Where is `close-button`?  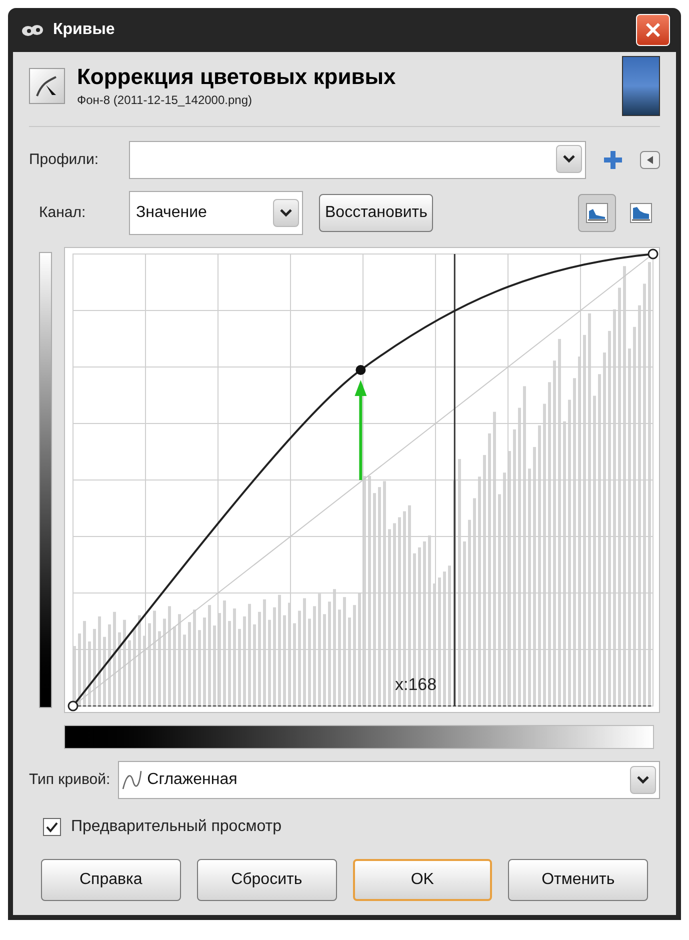 close-button is located at coordinates (653, 30).